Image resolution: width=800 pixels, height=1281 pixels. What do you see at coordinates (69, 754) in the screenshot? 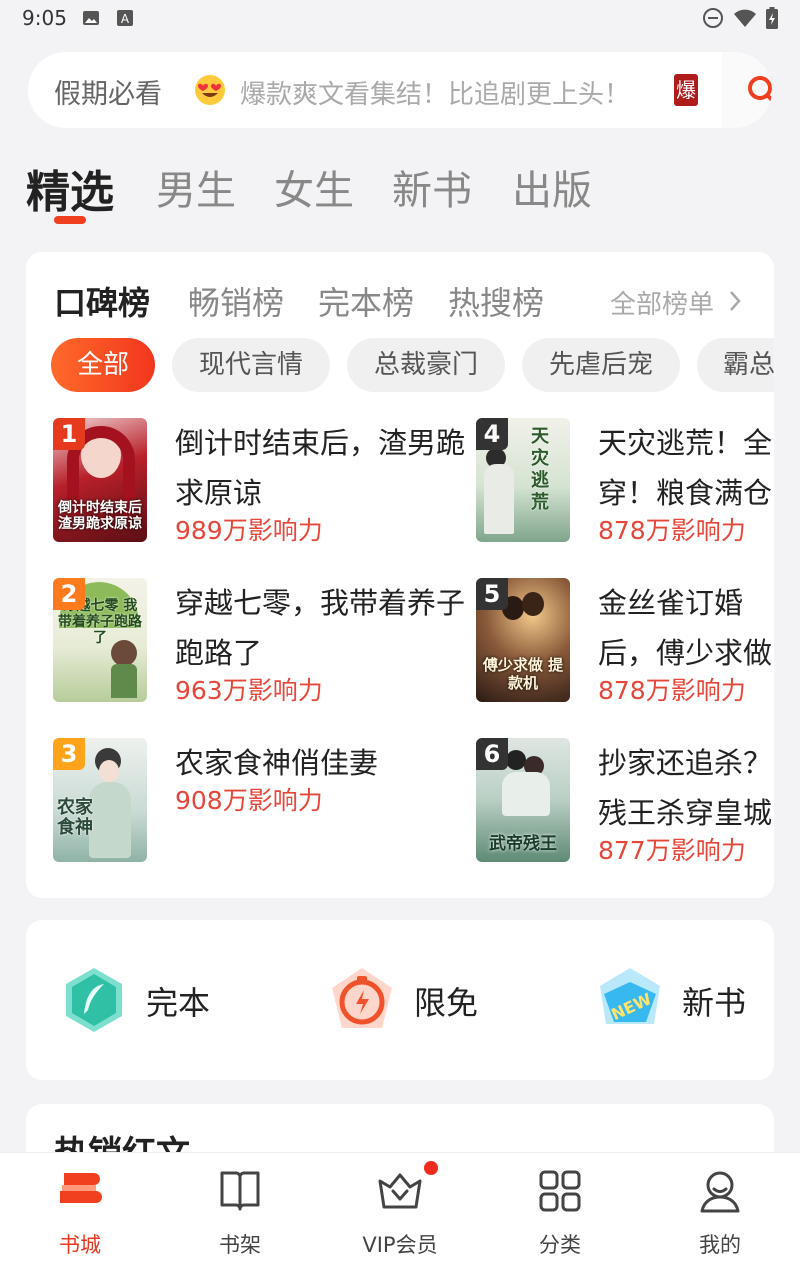
I see `rank-badge: 3` at bounding box center [69, 754].